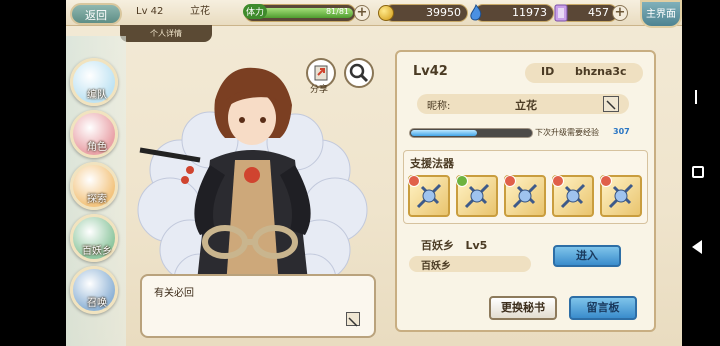  Describe the element at coordinates (621, 131) in the screenshot. I see `exp-value: 307` at that location.